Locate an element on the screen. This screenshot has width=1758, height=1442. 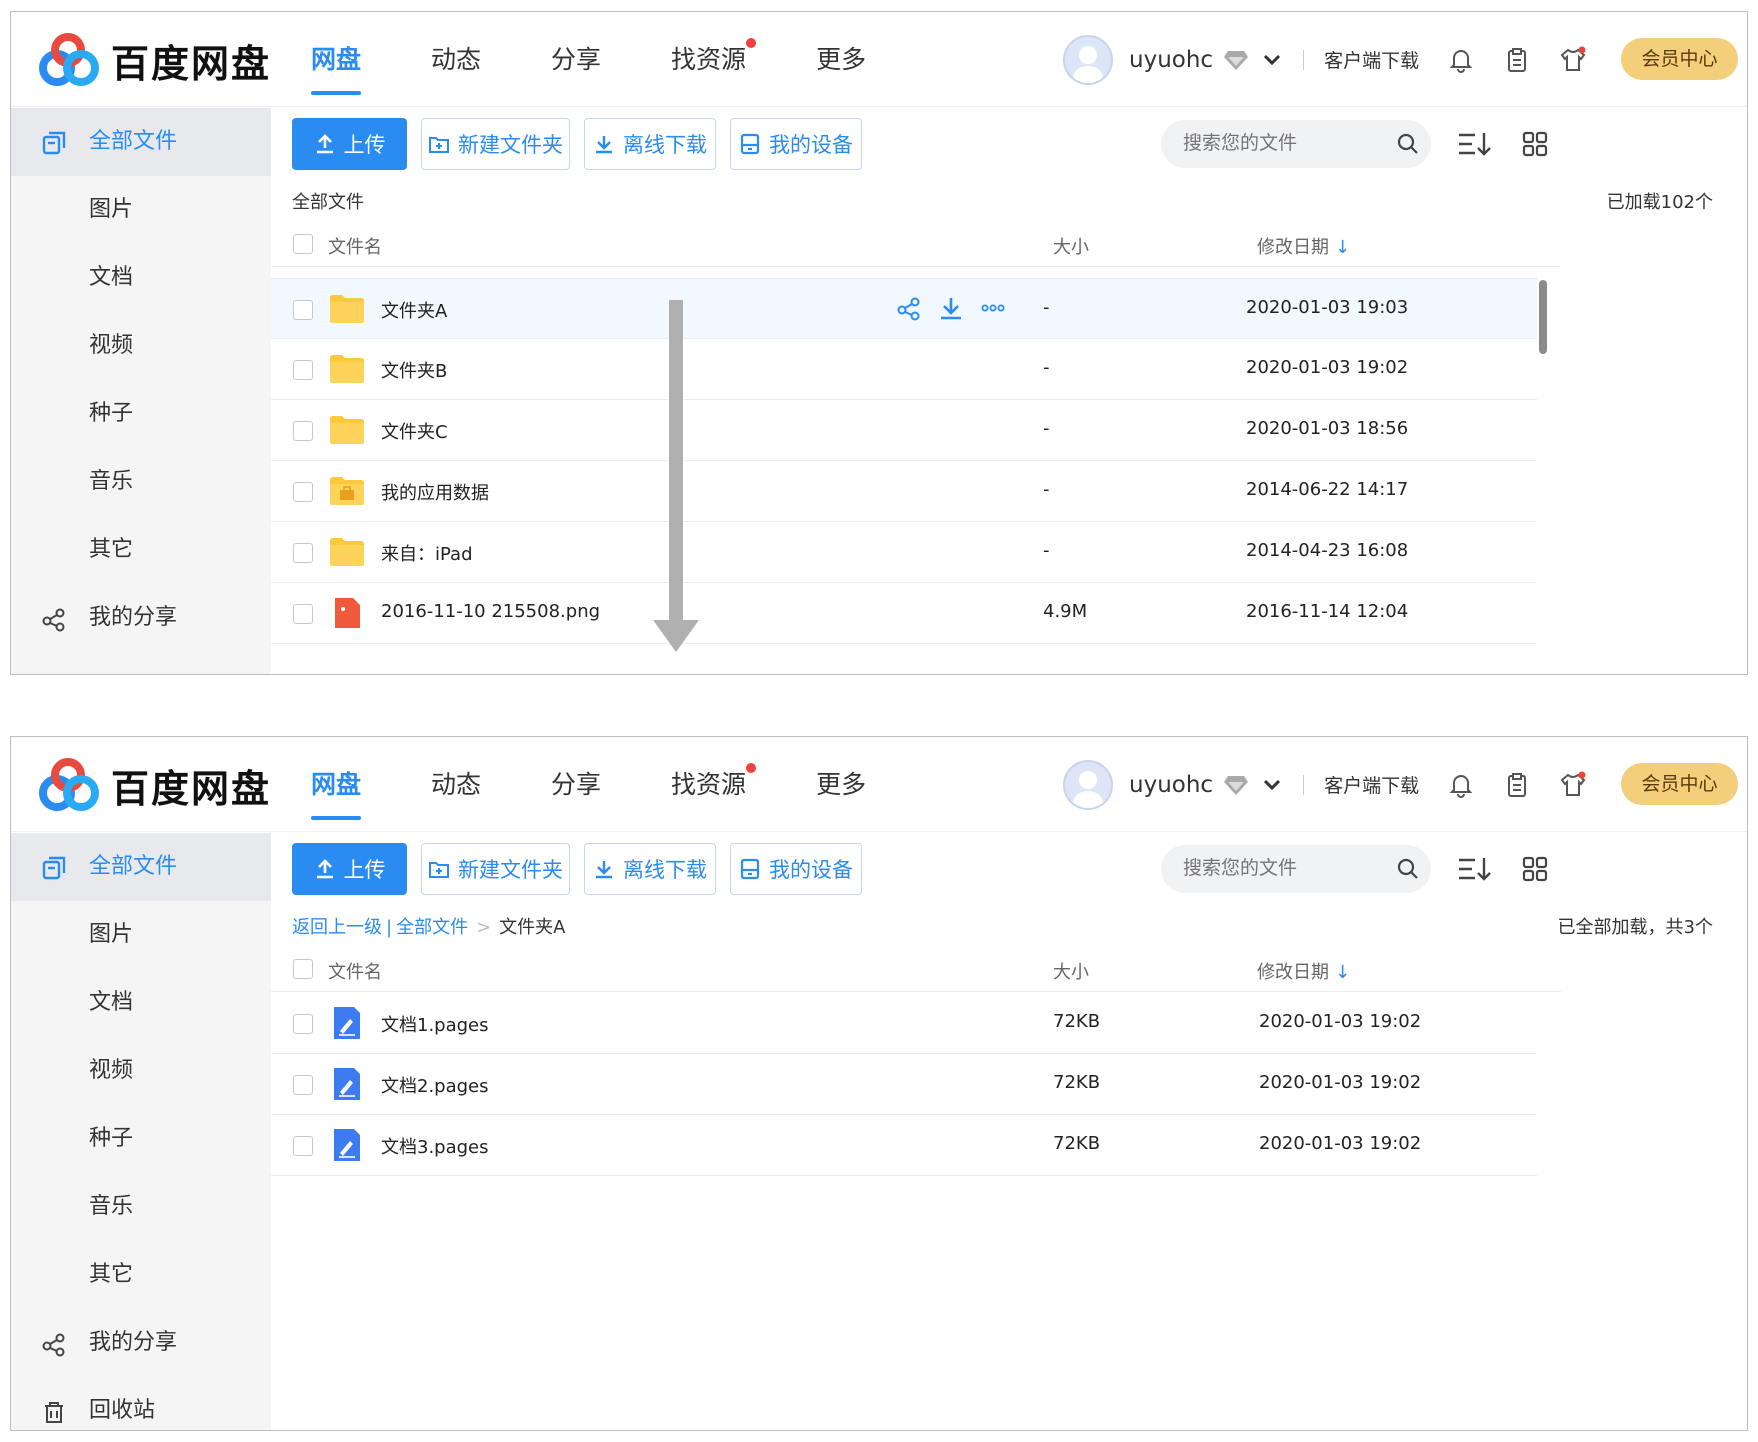
sidebar-item-recycle-bin: 回收站 is located at coordinates (141, 1403).